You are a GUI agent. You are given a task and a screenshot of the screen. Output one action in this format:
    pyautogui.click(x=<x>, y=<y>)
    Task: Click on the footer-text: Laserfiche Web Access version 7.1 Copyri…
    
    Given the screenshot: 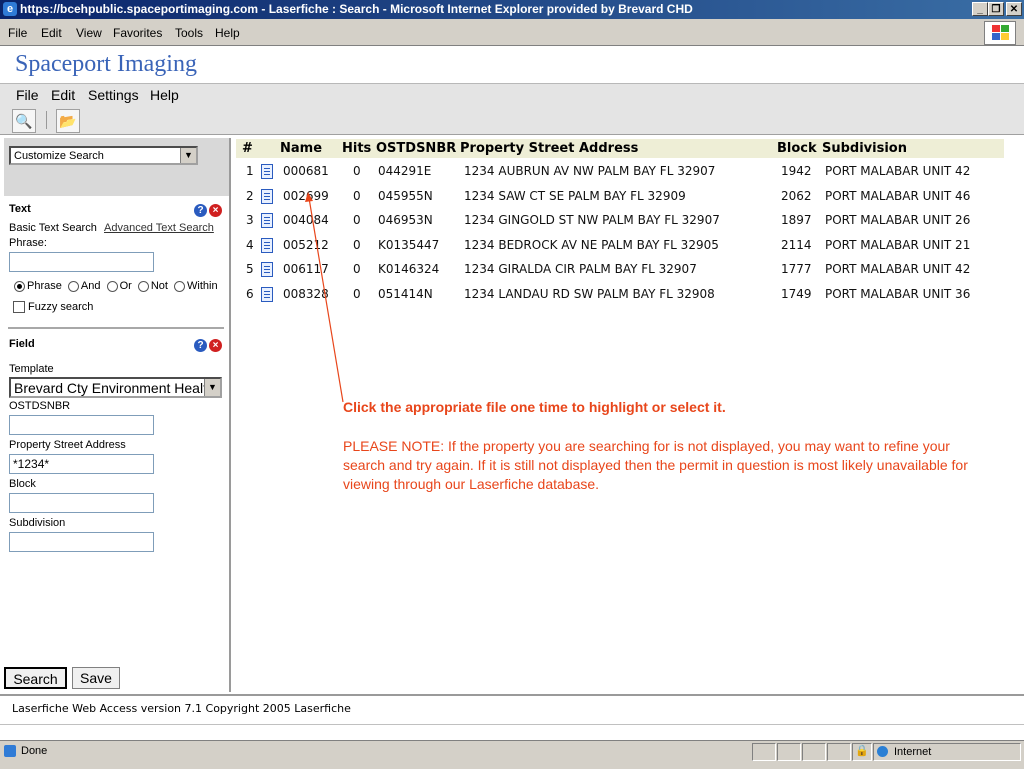 What is the action you would take?
    pyautogui.click(x=181, y=708)
    